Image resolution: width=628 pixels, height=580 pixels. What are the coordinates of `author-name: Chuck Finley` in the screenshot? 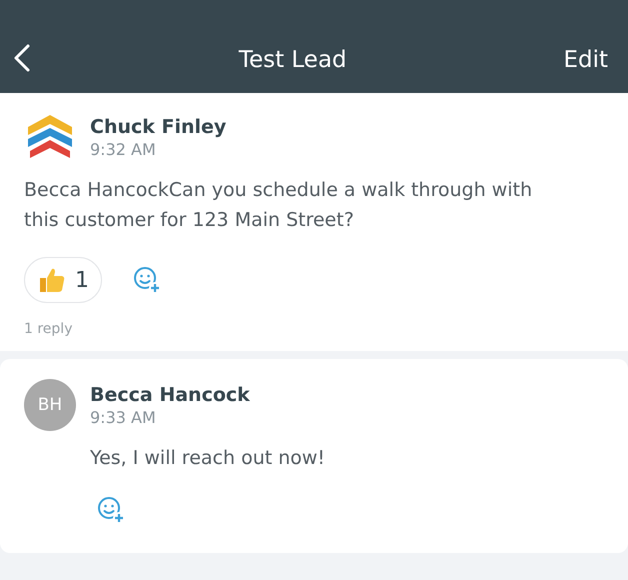 It's located at (158, 127).